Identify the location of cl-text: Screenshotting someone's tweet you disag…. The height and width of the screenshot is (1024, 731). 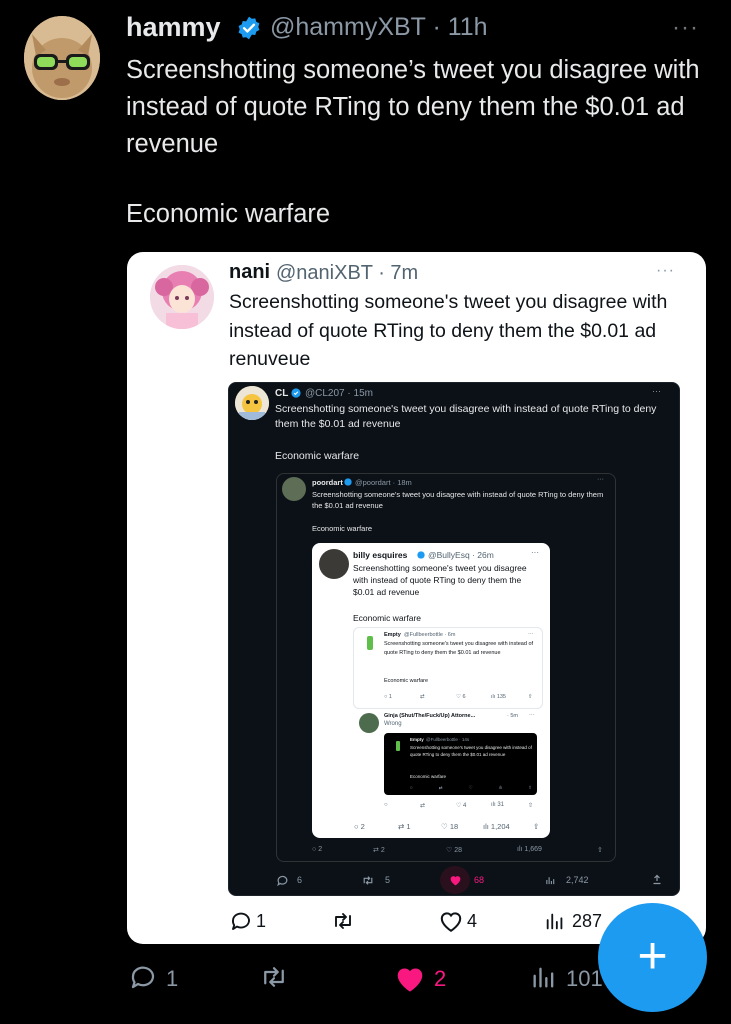
(467, 416).